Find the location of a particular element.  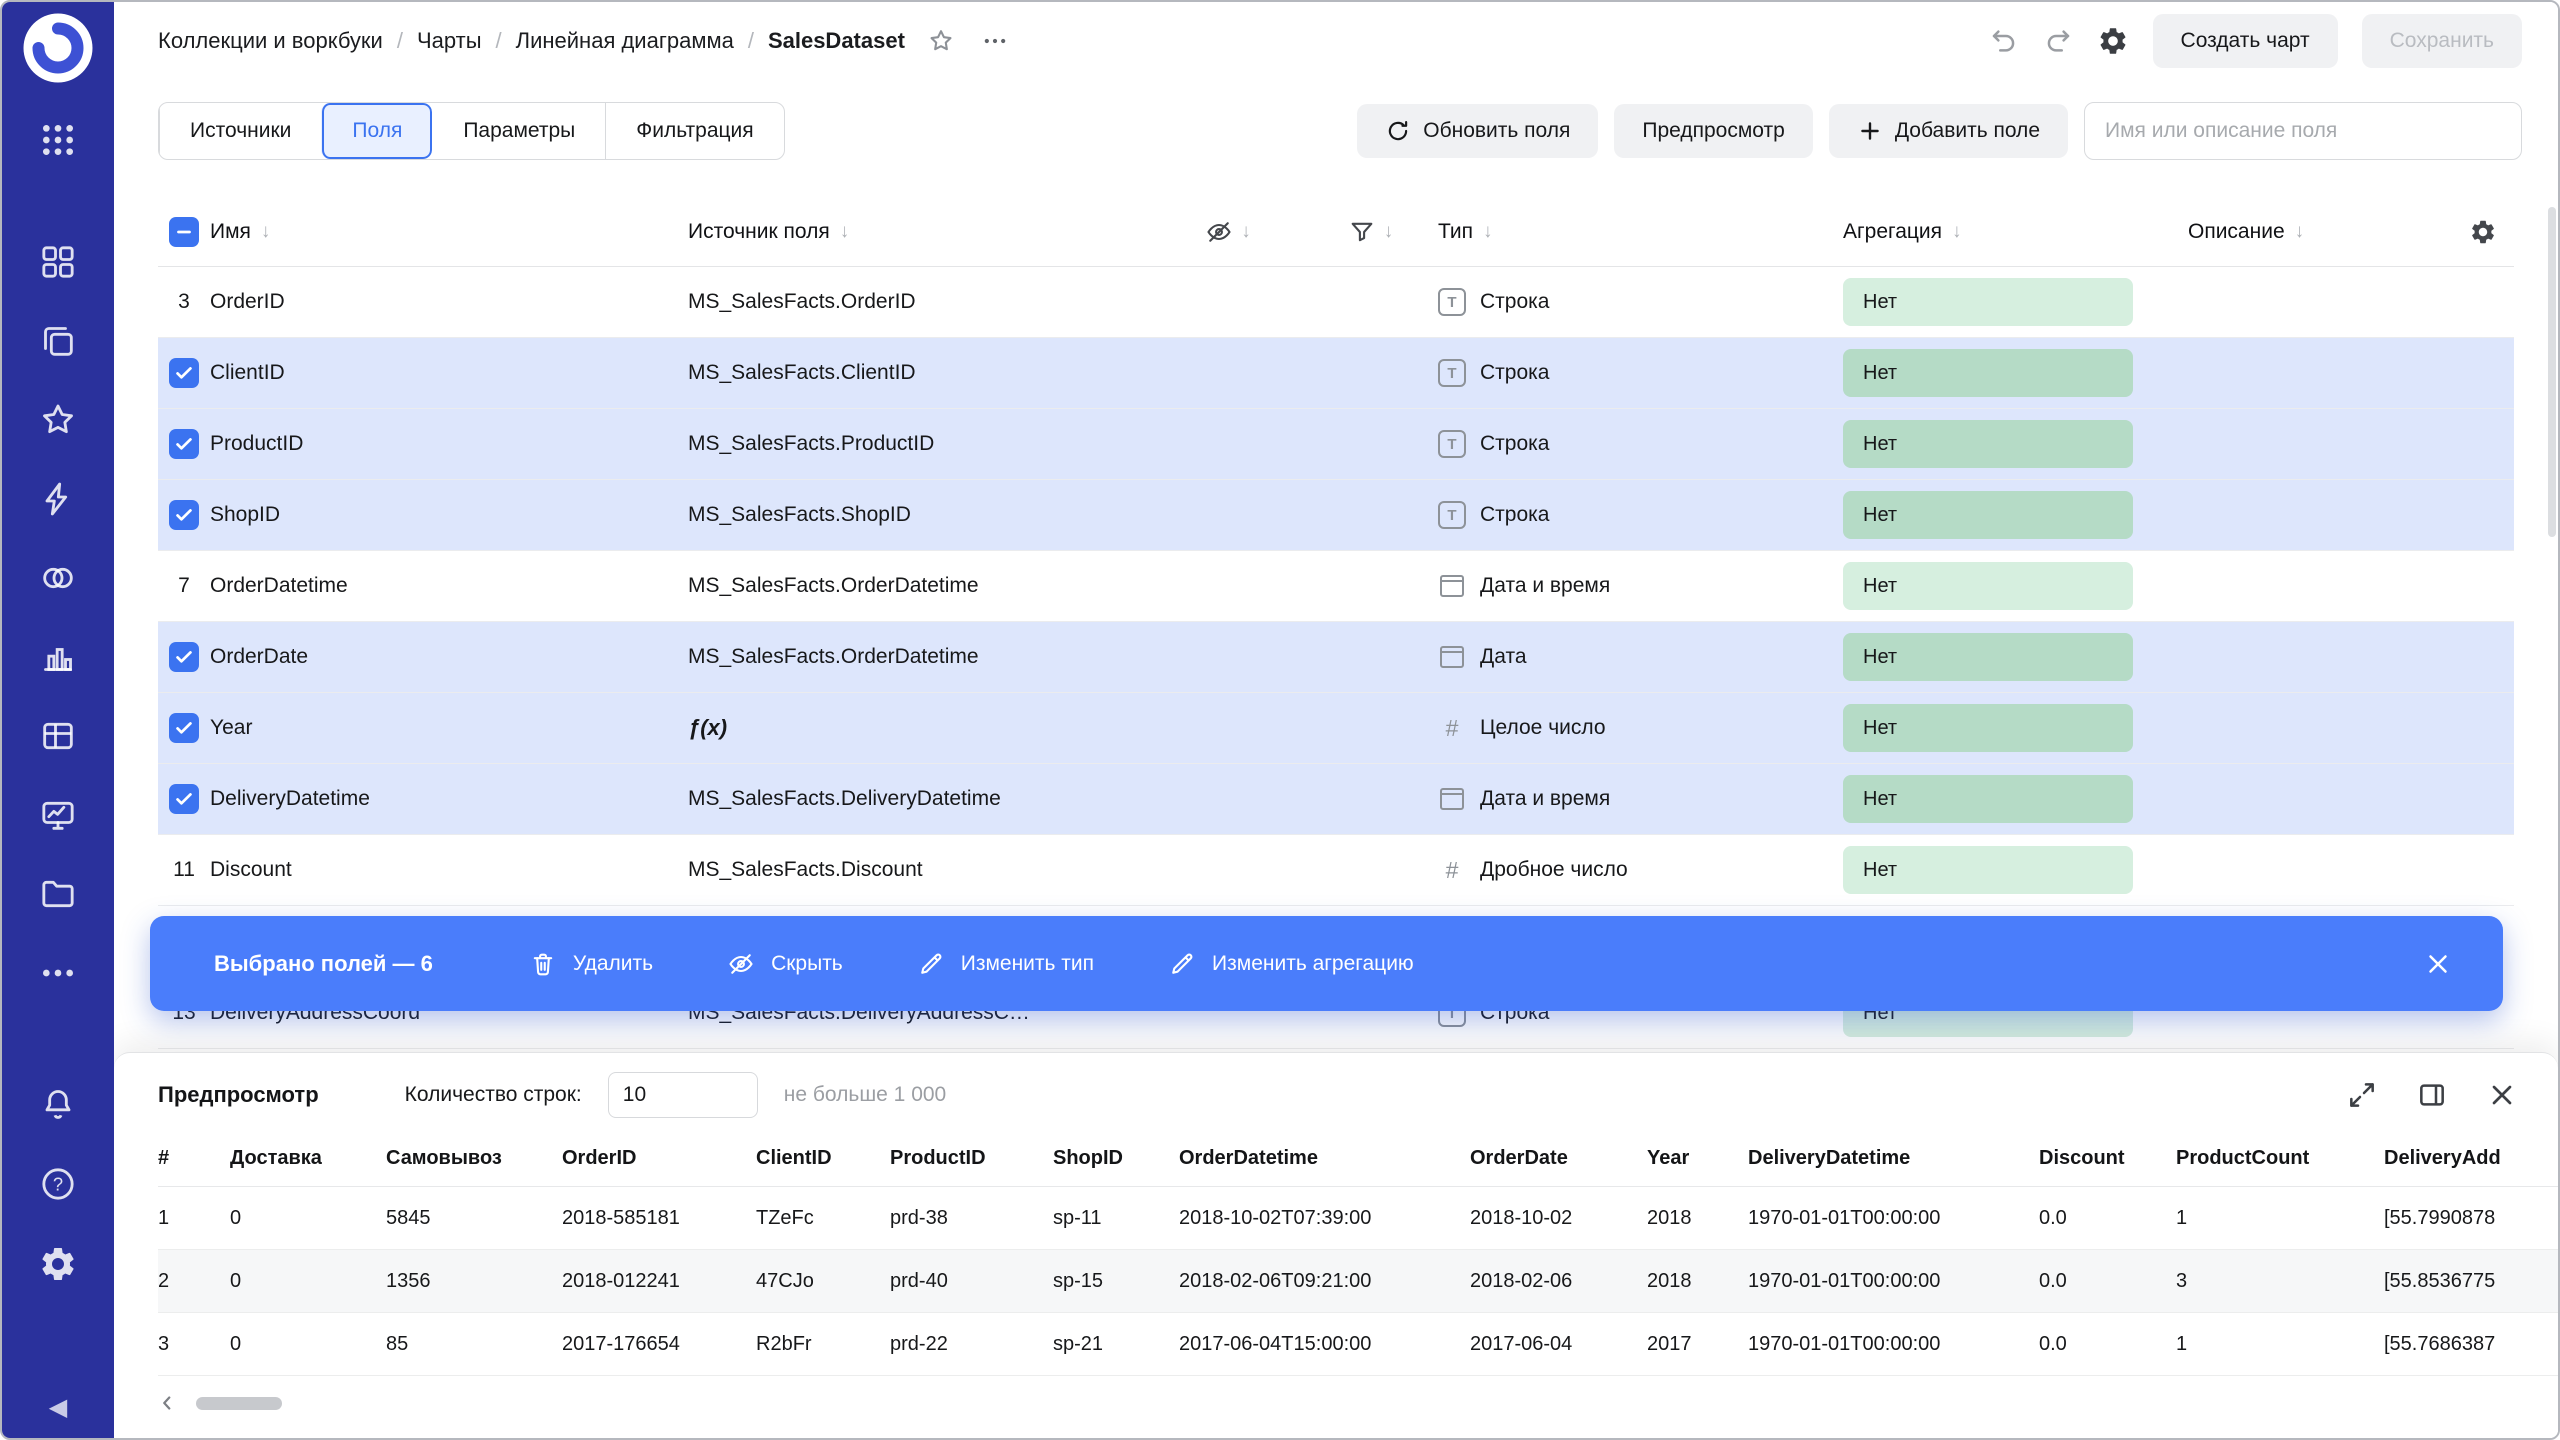

tab: Источники is located at coordinates (240, 131).